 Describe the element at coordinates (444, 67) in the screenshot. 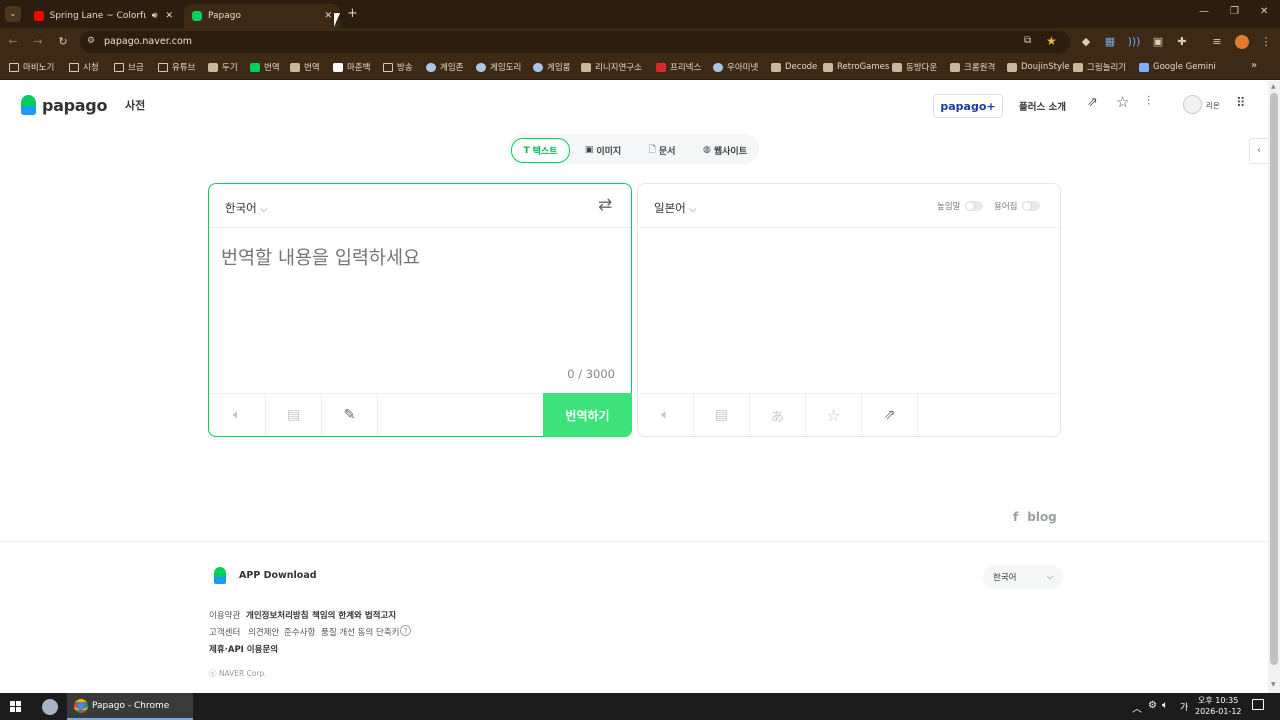

I see `bookmark-item: 게임존` at that location.